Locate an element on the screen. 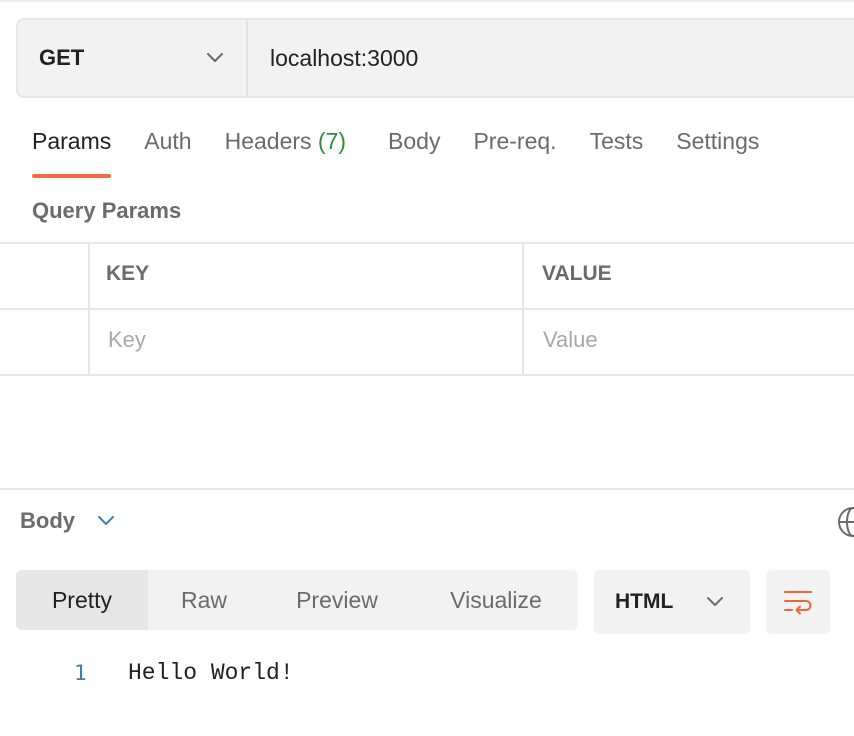 The height and width of the screenshot is (736, 854). method-select: GET is located at coordinates (133, 58).